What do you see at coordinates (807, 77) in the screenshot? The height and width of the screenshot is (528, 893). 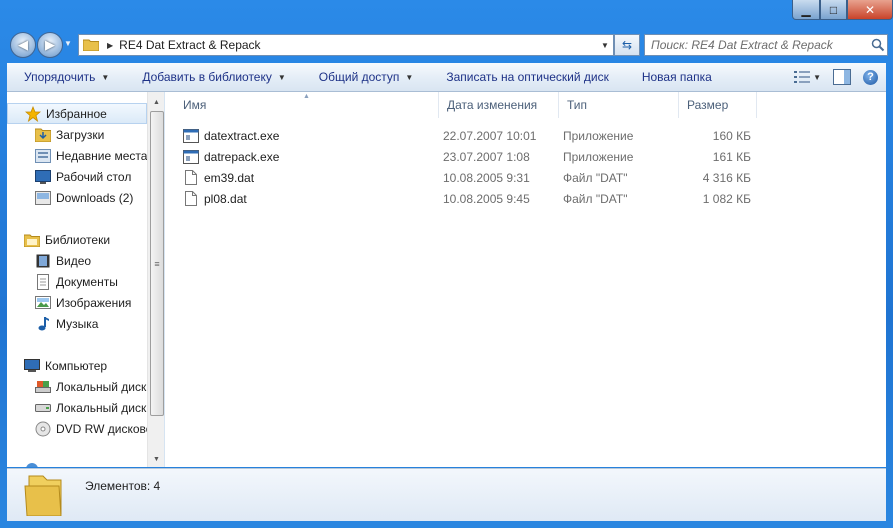 I see `view-options-button: ▼` at bounding box center [807, 77].